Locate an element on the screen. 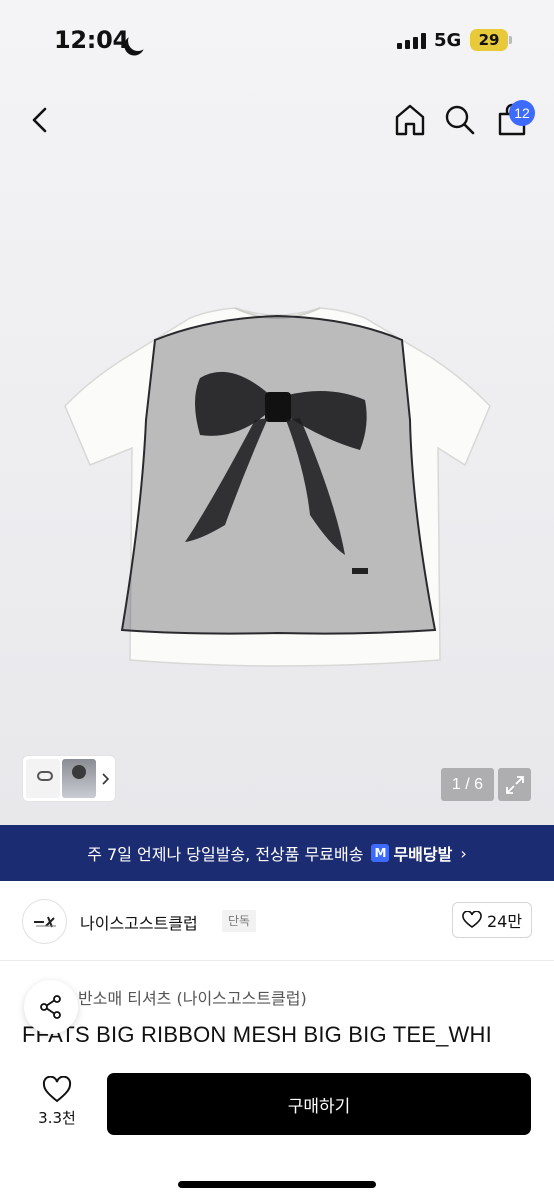 This screenshot has height=1200, width=554. expand-icon is located at coordinates (514, 784).